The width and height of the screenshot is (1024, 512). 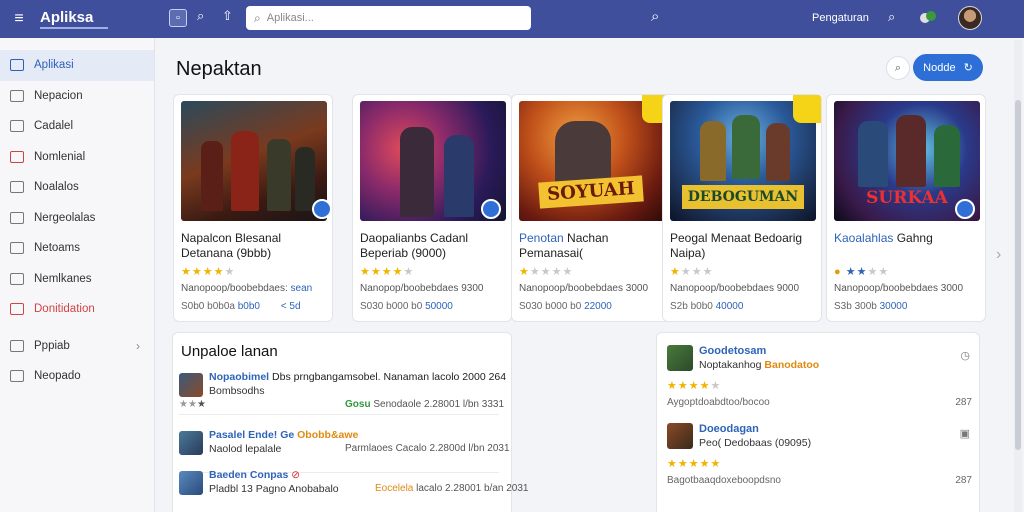 I want to click on grid-icon, so click(x=17, y=345).